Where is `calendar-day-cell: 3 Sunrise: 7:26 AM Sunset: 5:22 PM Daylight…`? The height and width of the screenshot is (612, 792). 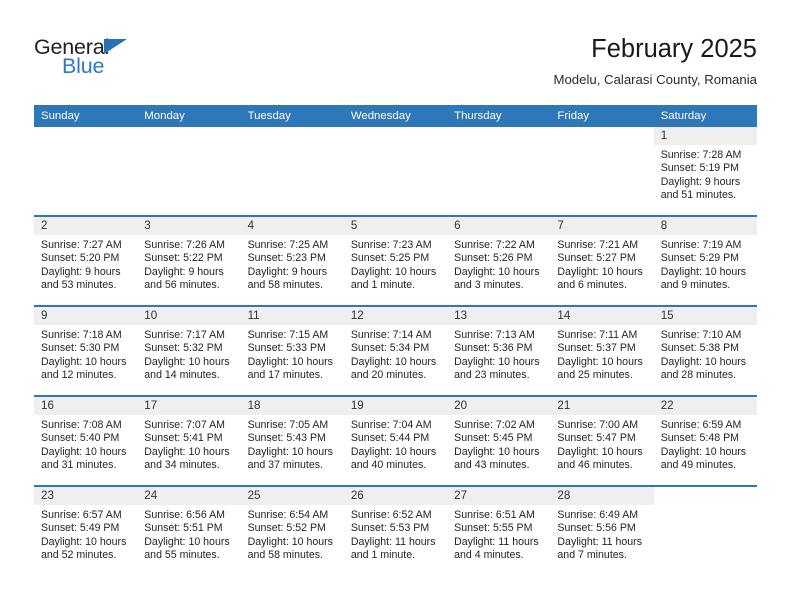 calendar-day-cell: 3 Sunrise: 7:26 AM Sunset: 5:22 PM Daylight… is located at coordinates (189, 260).